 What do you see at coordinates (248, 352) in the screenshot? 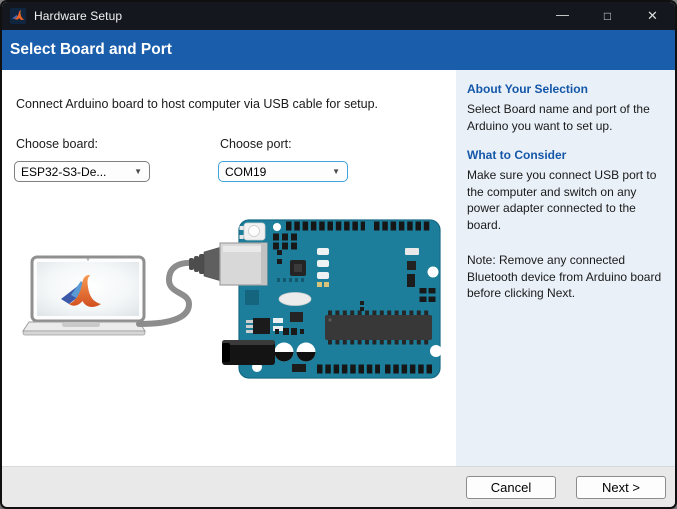
I see `power-jack` at bounding box center [248, 352].